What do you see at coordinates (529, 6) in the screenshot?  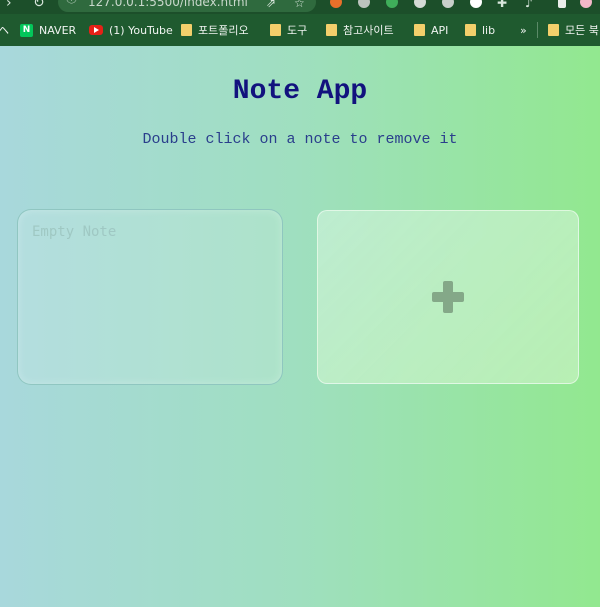 I see `media-control-icon: ♪` at bounding box center [529, 6].